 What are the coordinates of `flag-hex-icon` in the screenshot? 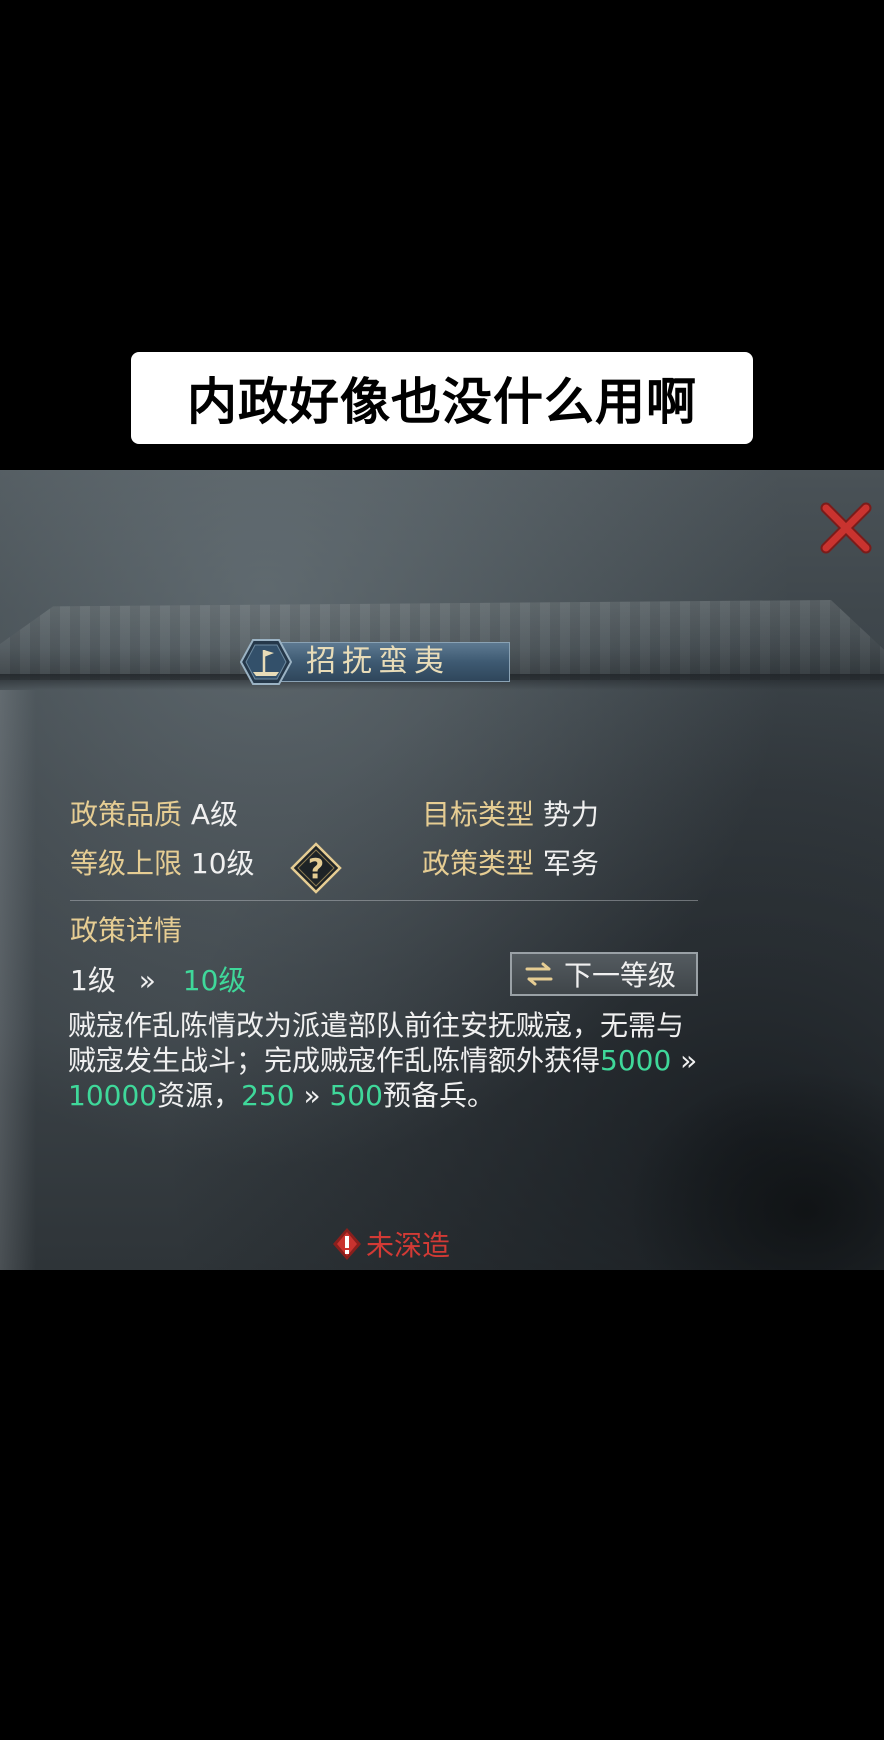 It's located at (266, 662).